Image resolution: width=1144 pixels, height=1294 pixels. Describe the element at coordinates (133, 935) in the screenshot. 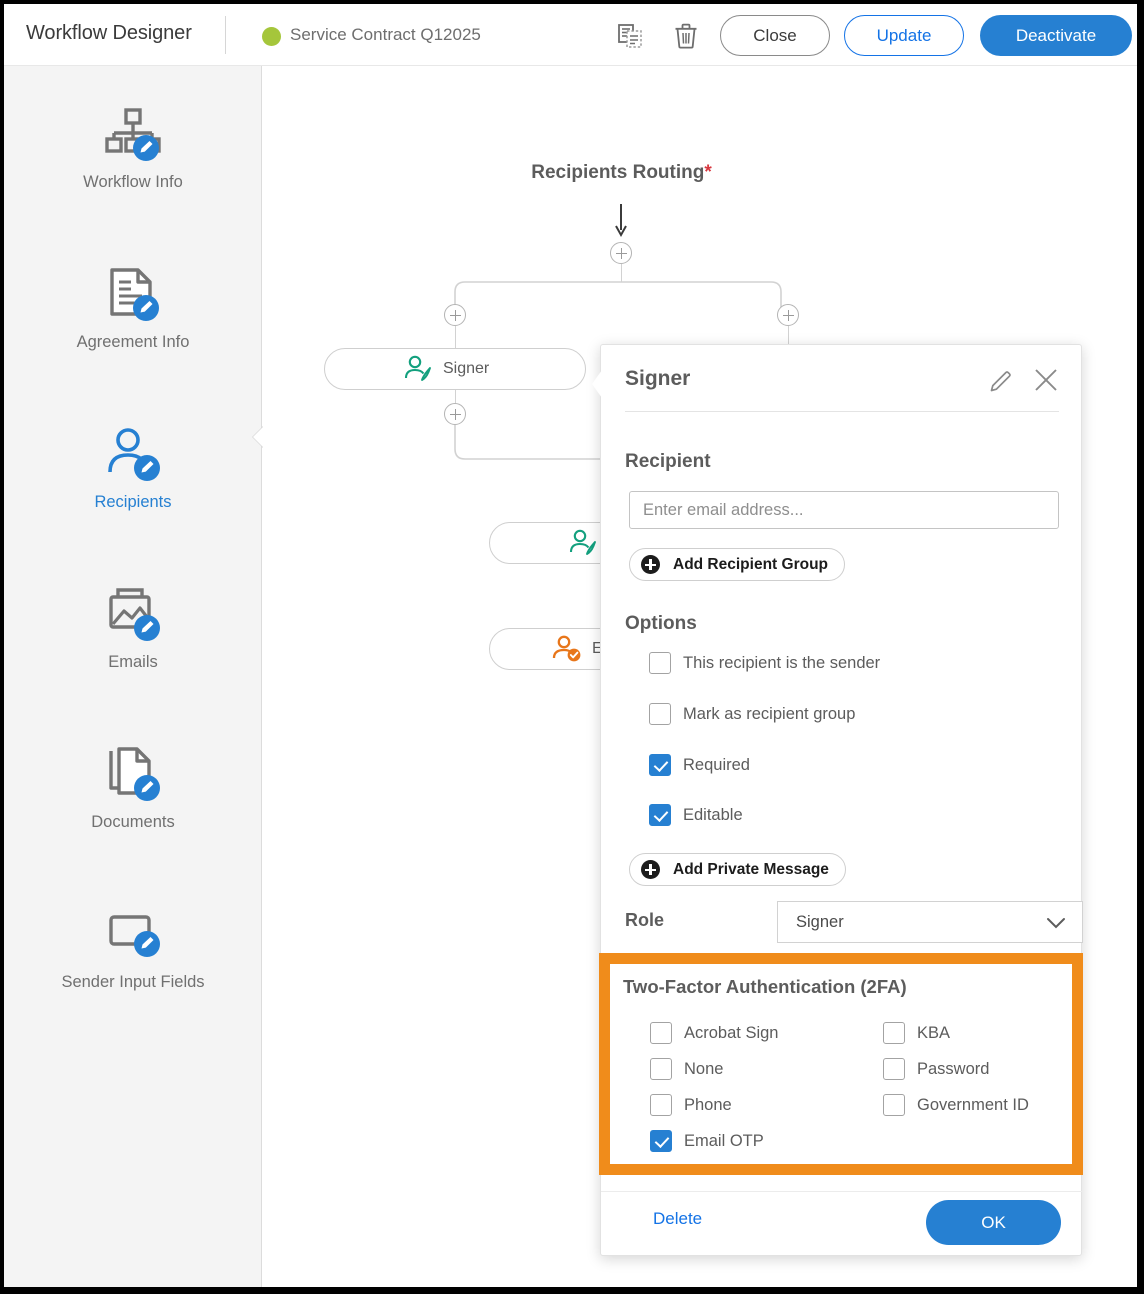

I see `input-field-edit-icon` at that location.